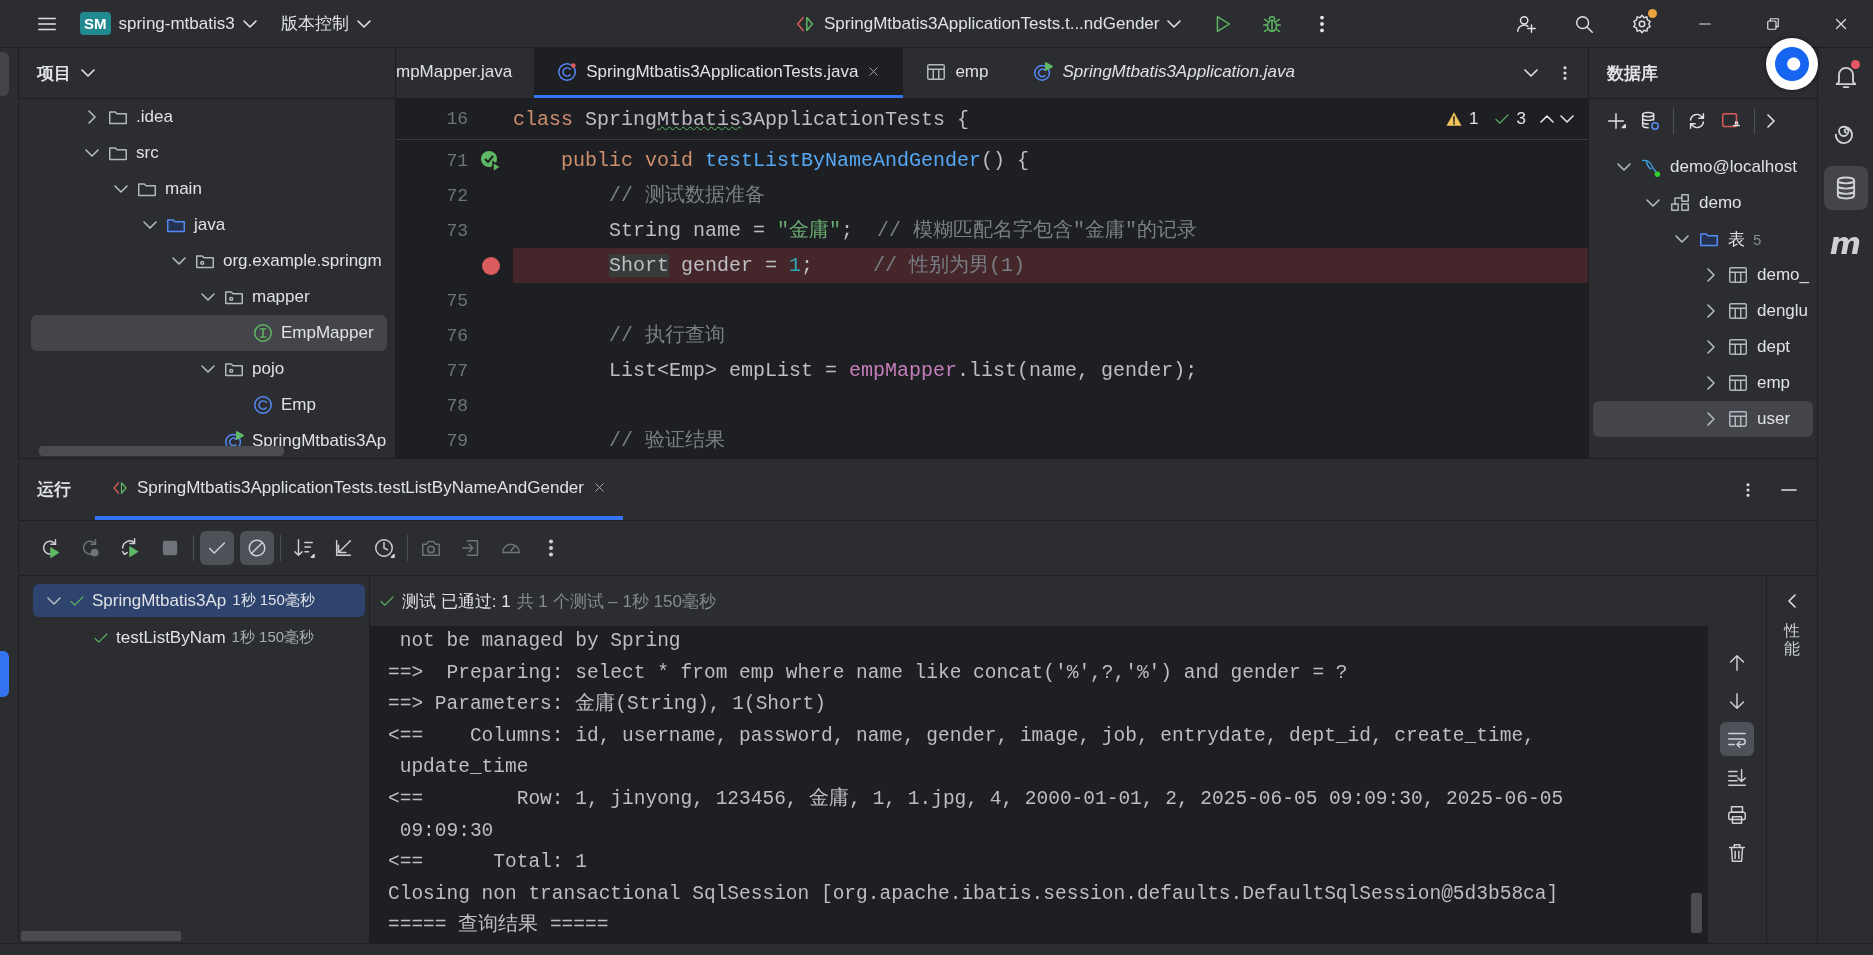  What do you see at coordinates (168, 23) in the screenshot?
I see `project-switcher: SM spring-mtbatis3` at bounding box center [168, 23].